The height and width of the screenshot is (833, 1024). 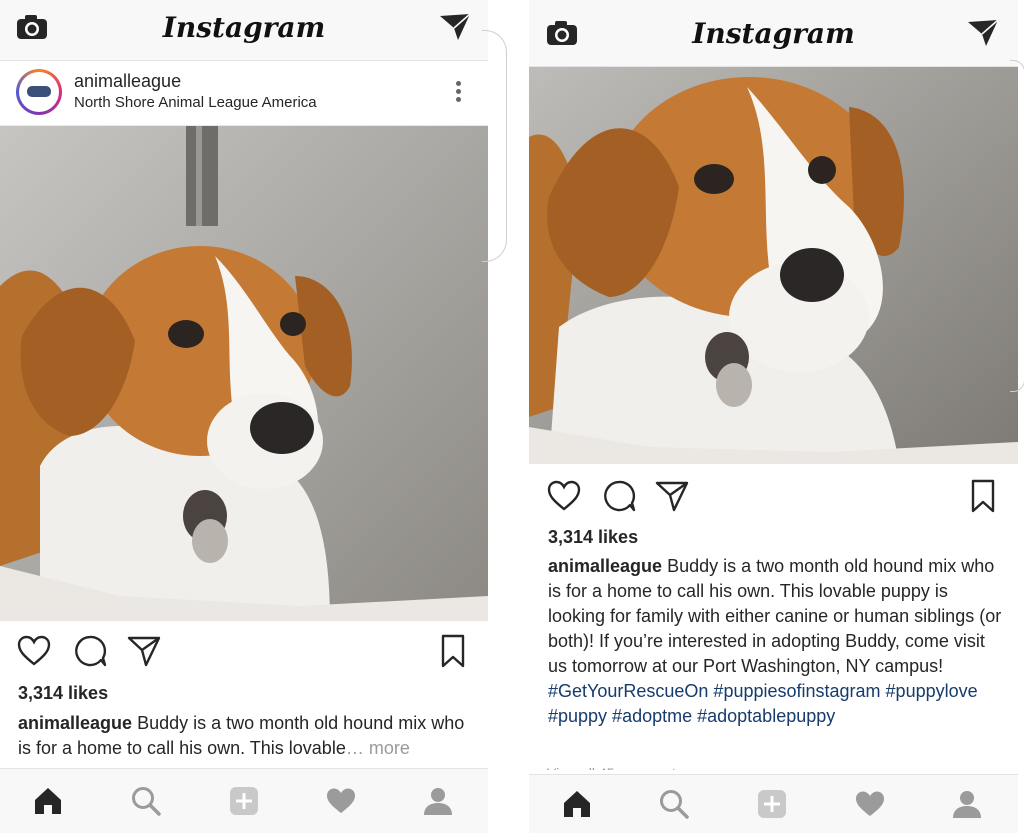 I want to click on avatar, so click(x=39, y=92).